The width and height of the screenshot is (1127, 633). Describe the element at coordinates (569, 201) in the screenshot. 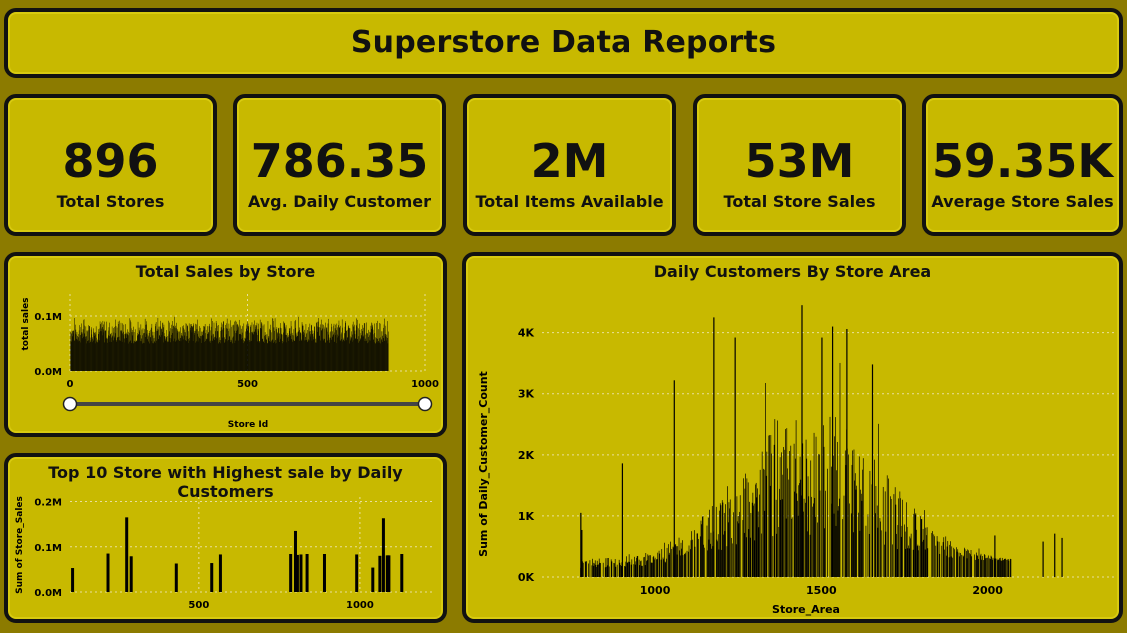

I see `kpi-label: Total Items Available` at that location.